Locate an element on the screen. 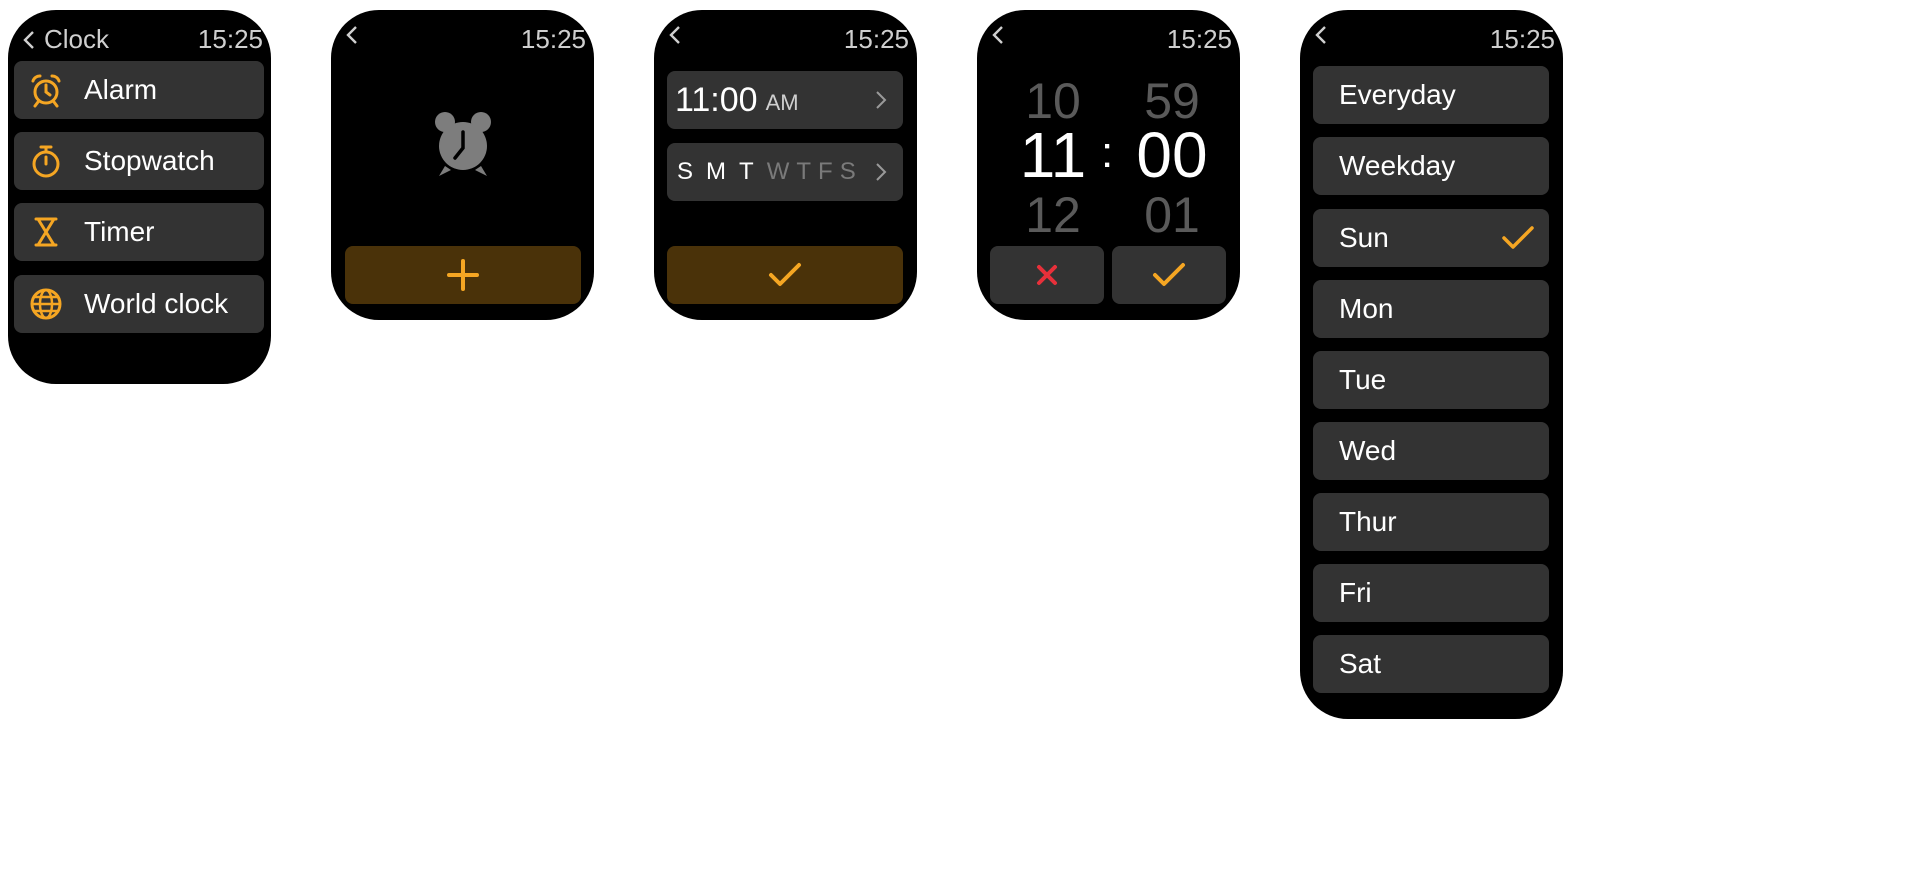 The image size is (1924, 879). repeat-option-sun: Sun is located at coordinates (1431, 238).